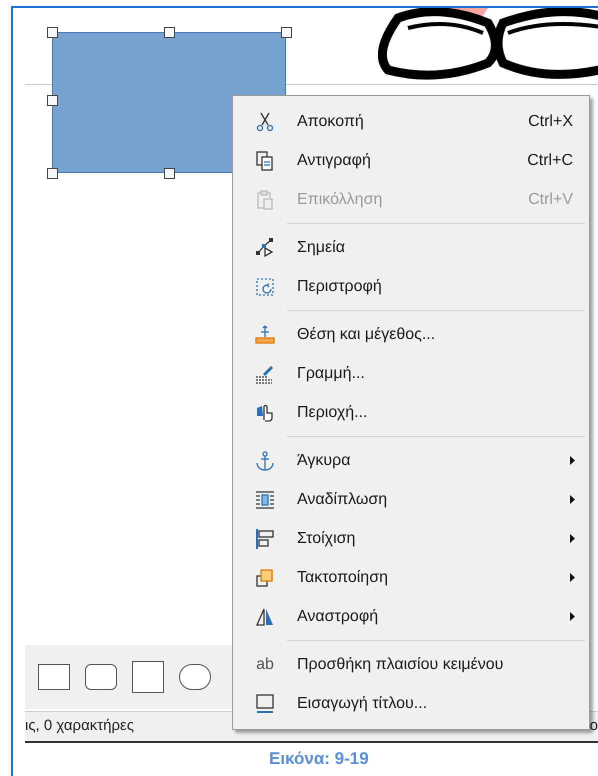 The height and width of the screenshot is (776, 598). Describe the element at coordinates (411, 121) in the screenshot. I see `menu-item: Αποκοπή Ctrl+X` at that location.